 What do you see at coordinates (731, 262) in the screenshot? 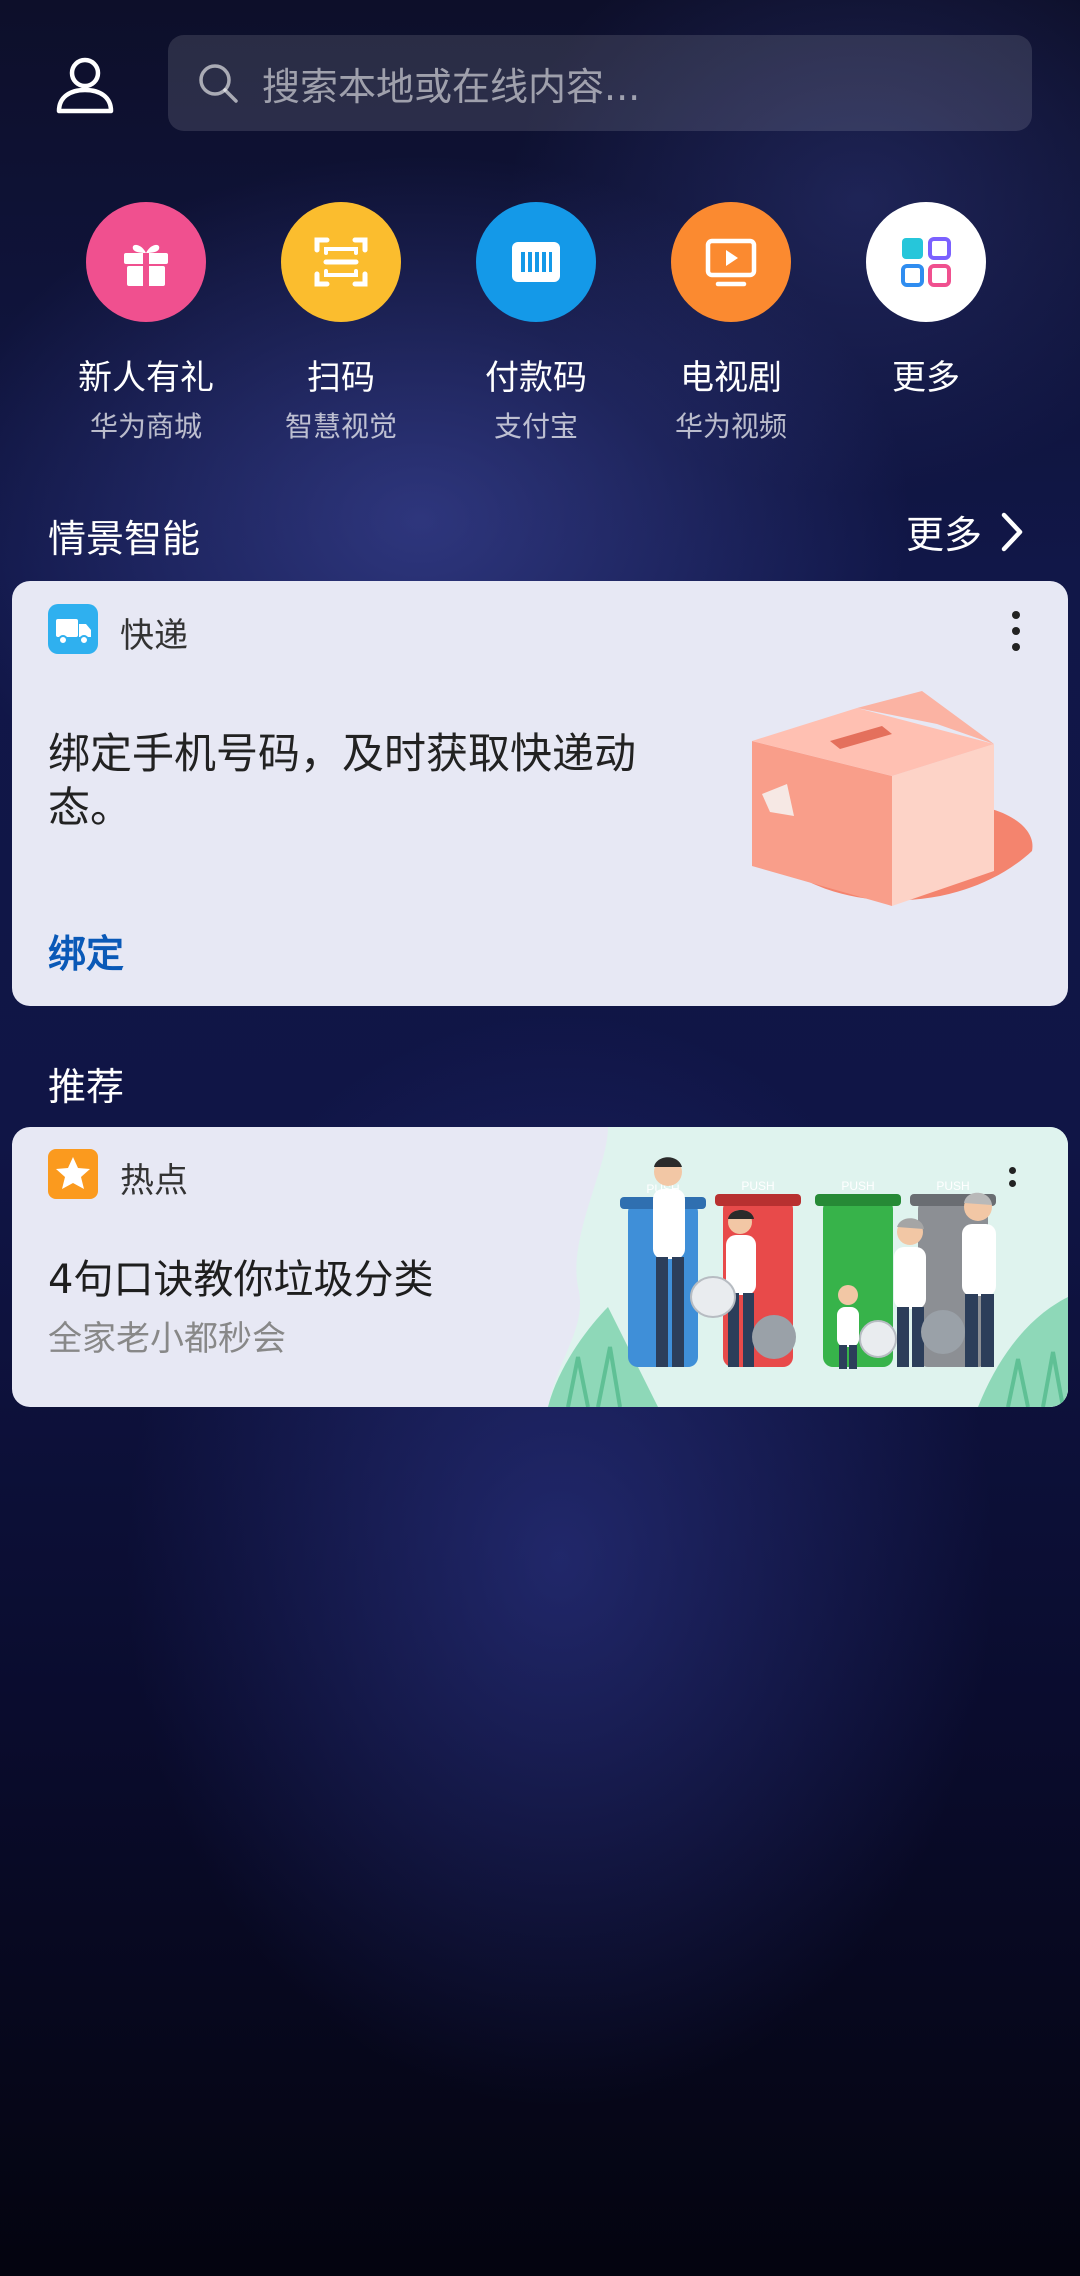
I see `tv-play-icon` at bounding box center [731, 262].